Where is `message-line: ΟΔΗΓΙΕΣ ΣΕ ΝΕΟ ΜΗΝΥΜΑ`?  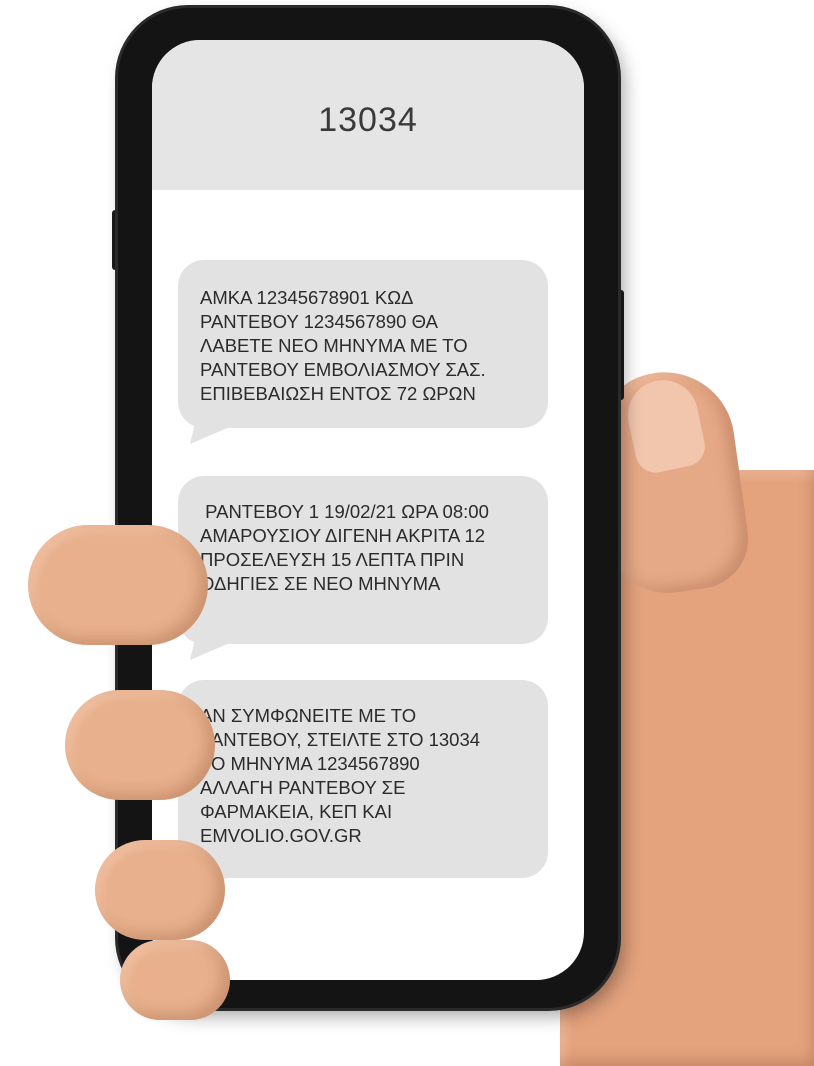 message-line: ΟΔΗΓΙΕΣ ΣΕ ΝΕΟ ΜΗΝΥΜΑ is located at coordinates (320, 583).